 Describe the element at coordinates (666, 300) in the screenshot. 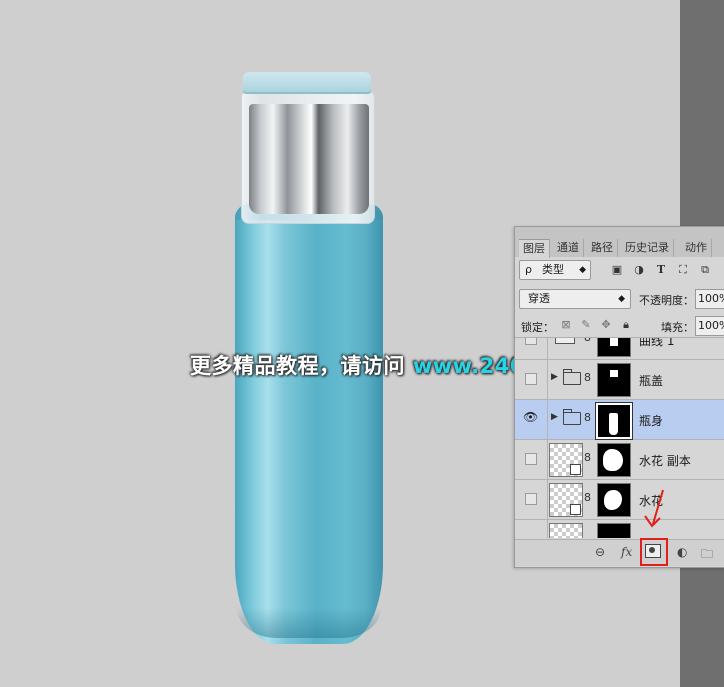

I see `opacity-label: 不透明度：` at that location.